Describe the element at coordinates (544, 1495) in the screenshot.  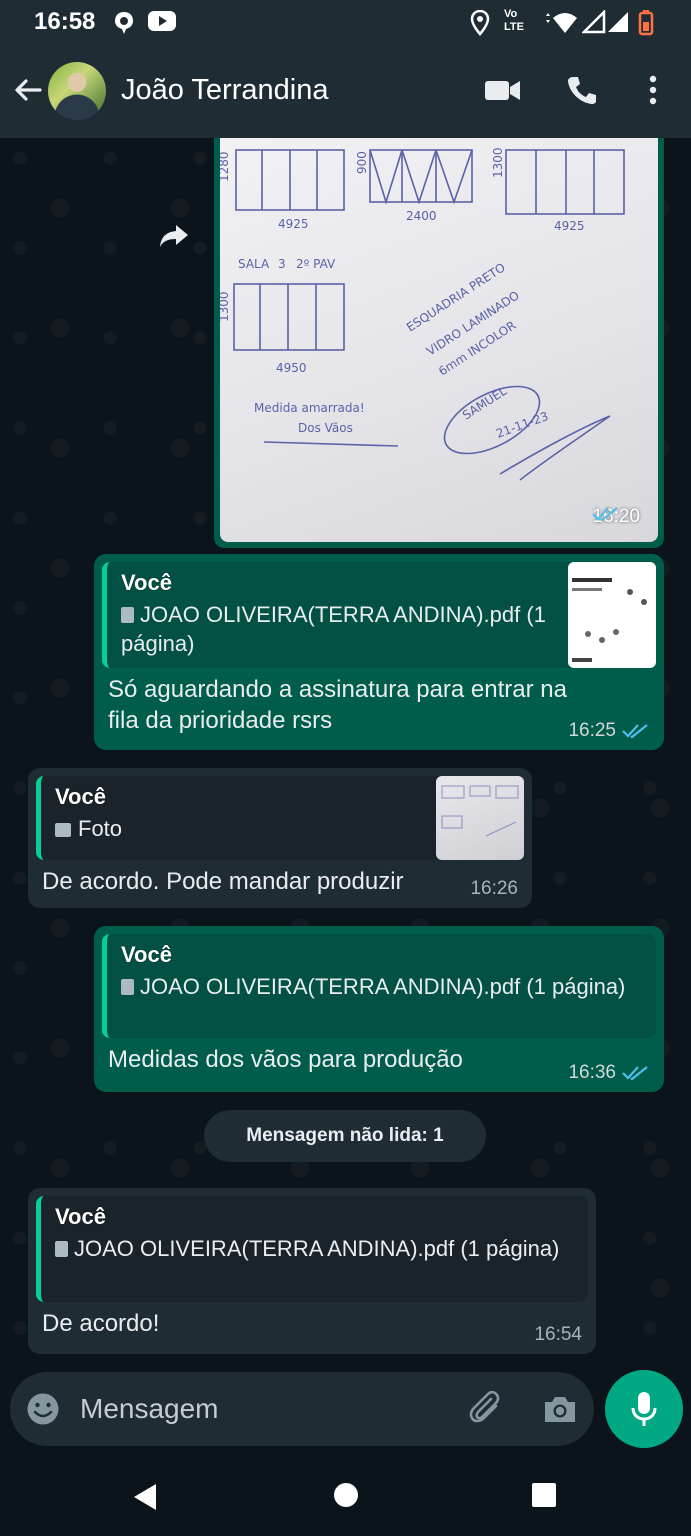
I see `nav-recents-icon` at that location.